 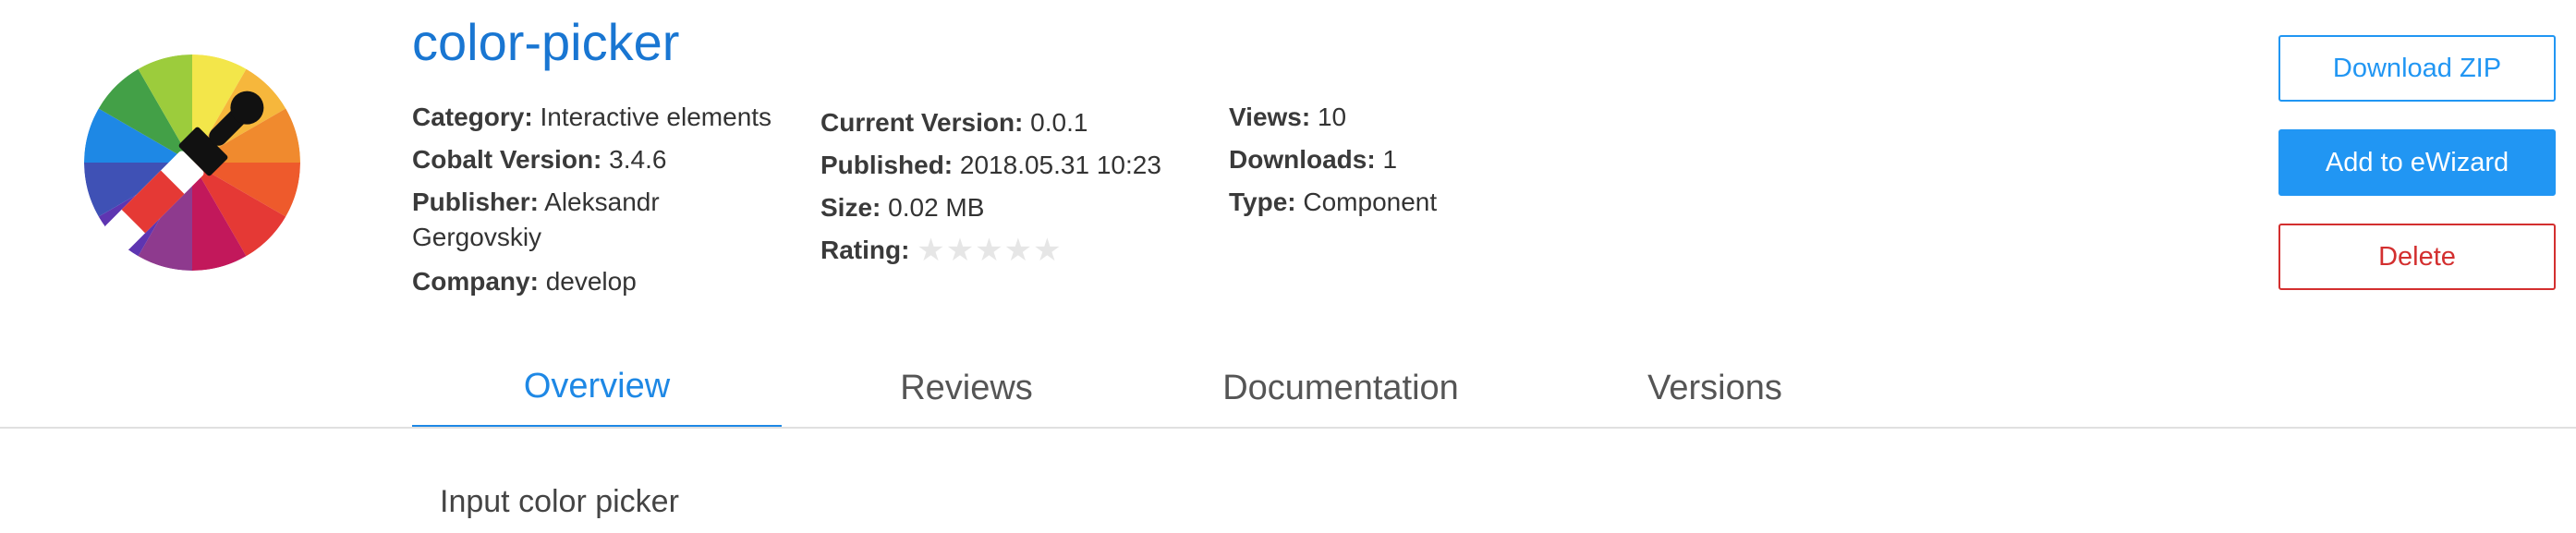 What do you see at coordinates (1288, 428) in the screenshot?
I see `tabs-divider` at bounding box center [1288, 428].